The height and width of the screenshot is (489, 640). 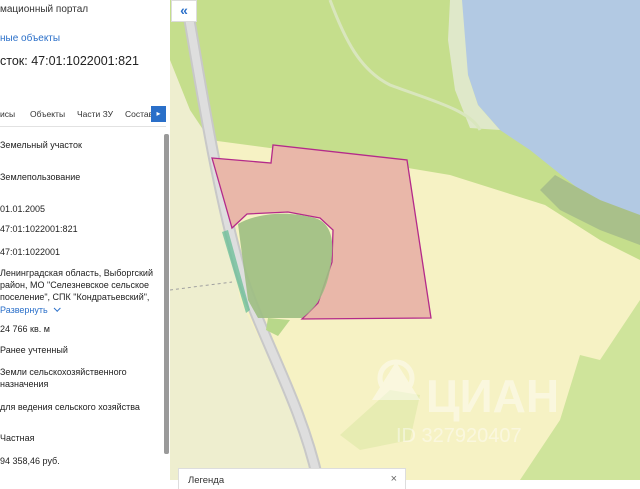 What do you see at coordinates (57, 308) in the screenshot?
I see `chevron-down-icon` at bounding box center [57, 308].